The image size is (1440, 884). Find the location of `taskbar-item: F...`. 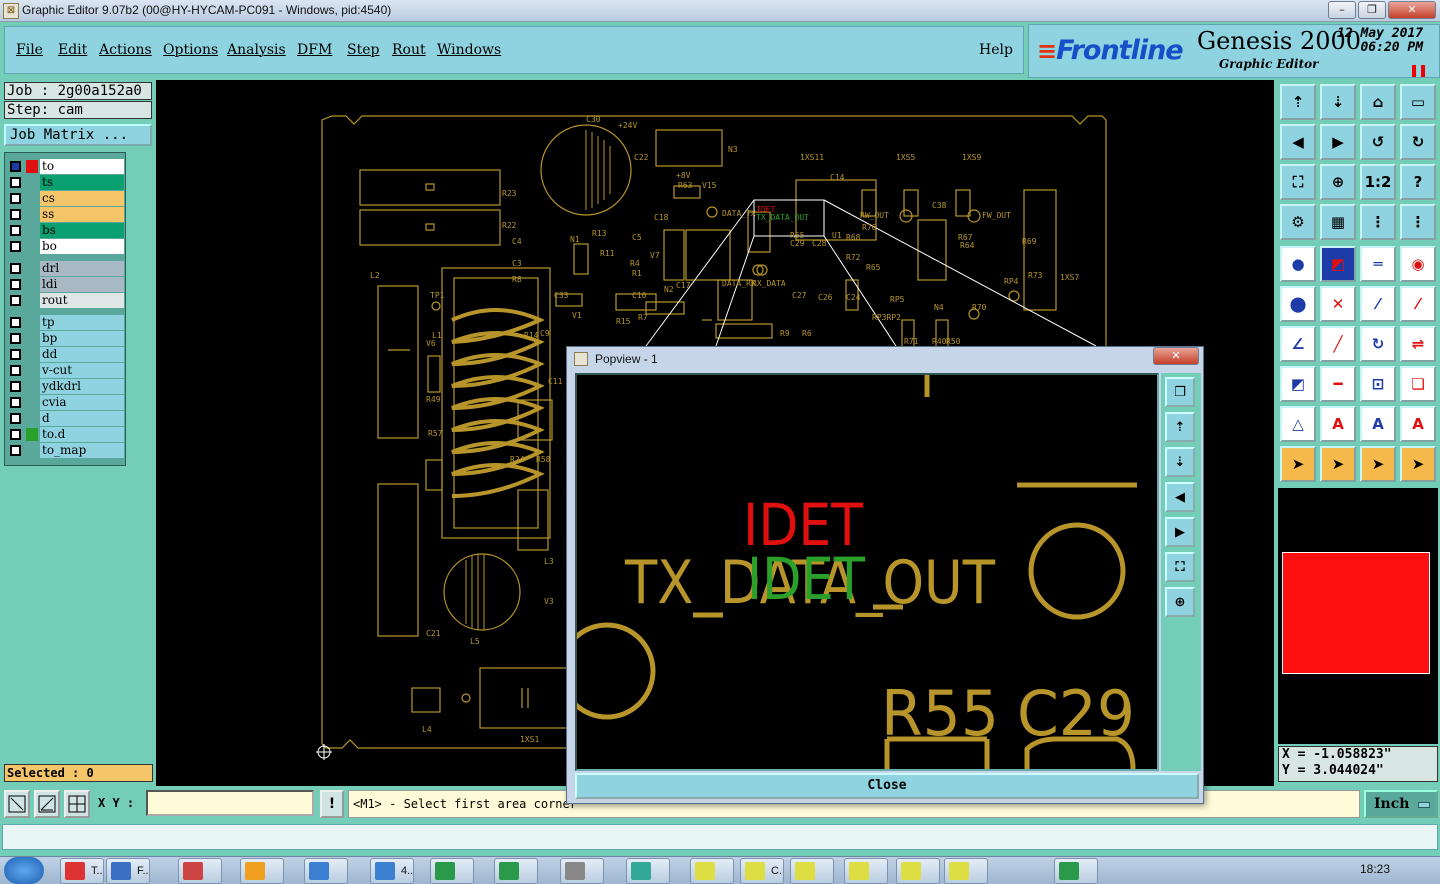

taskbar-item: F... is located at coordinates (128, 871).